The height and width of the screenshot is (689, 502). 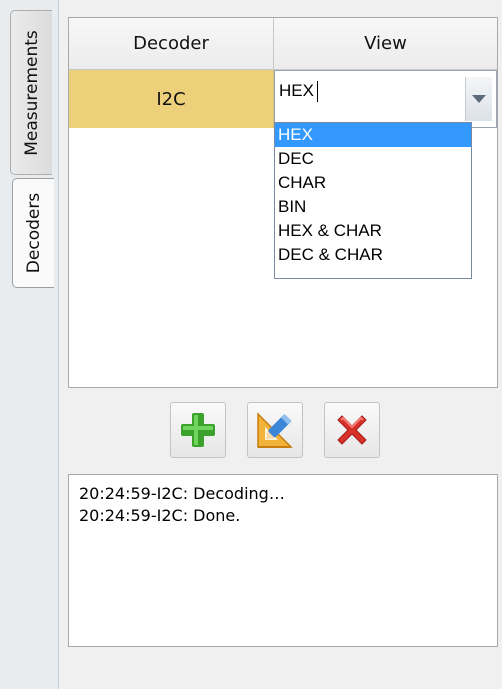 I want to click on view-select: HEX, so click(x=385, y=99).